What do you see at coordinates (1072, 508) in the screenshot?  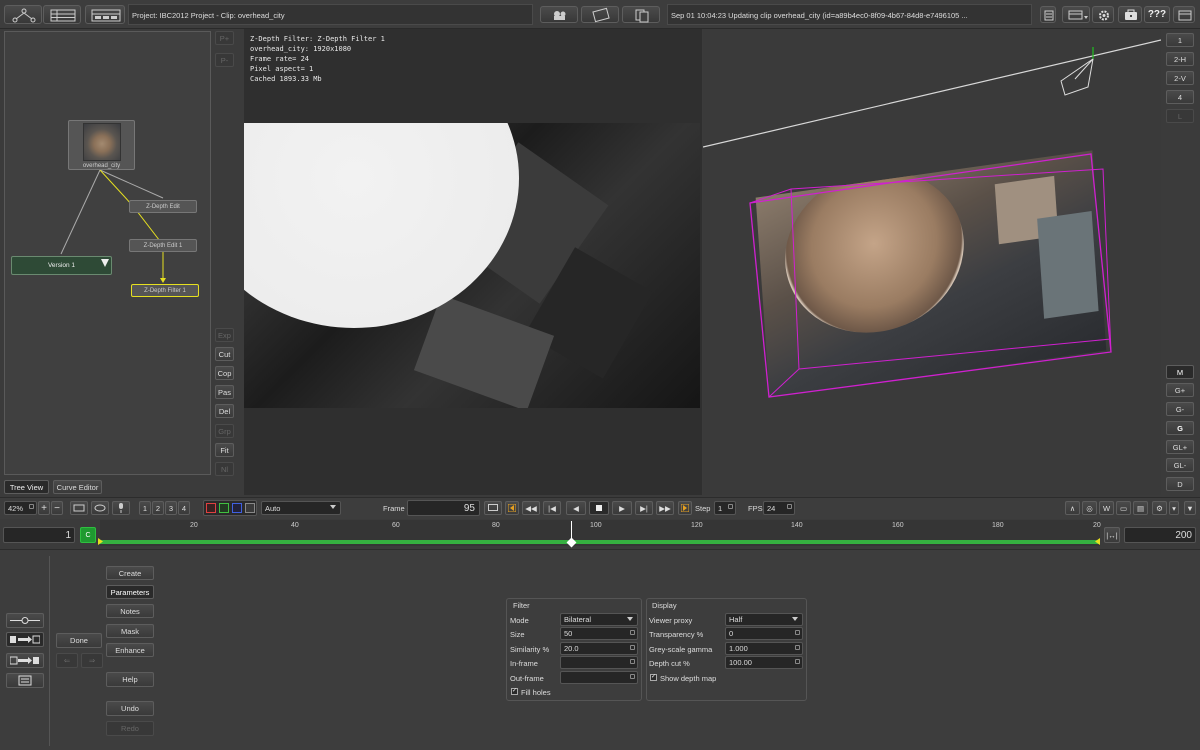 I see `curve-button: ∧` at bounding box center [1072, 508].